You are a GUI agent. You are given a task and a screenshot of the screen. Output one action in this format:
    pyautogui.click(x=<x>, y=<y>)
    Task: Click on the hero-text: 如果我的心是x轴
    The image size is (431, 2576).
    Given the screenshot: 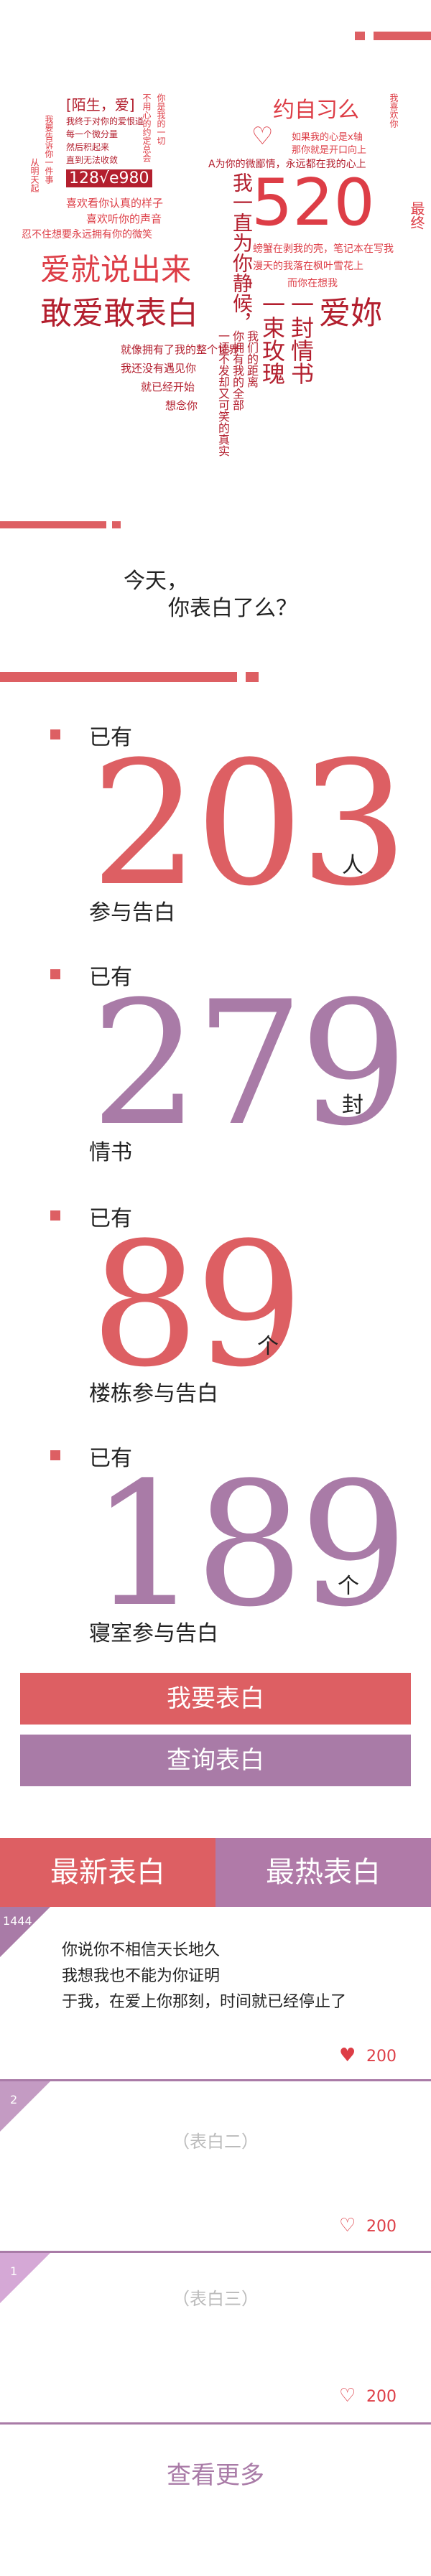 What is the action you would take?
    pyautogui.click(x=327, y=137)
    